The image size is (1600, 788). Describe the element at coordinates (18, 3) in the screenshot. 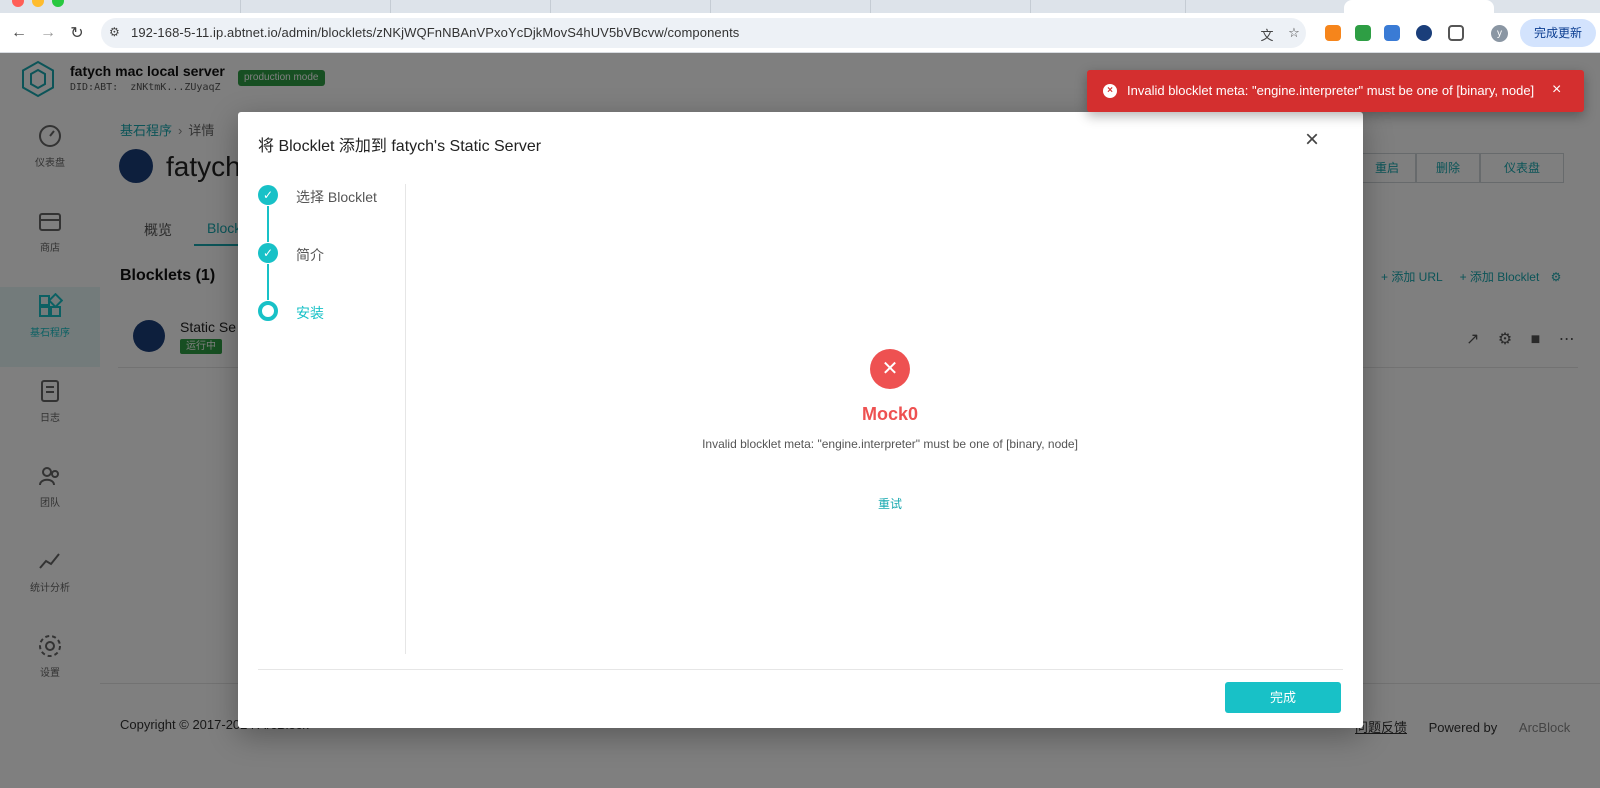

I see `window-close-icon` at that location.